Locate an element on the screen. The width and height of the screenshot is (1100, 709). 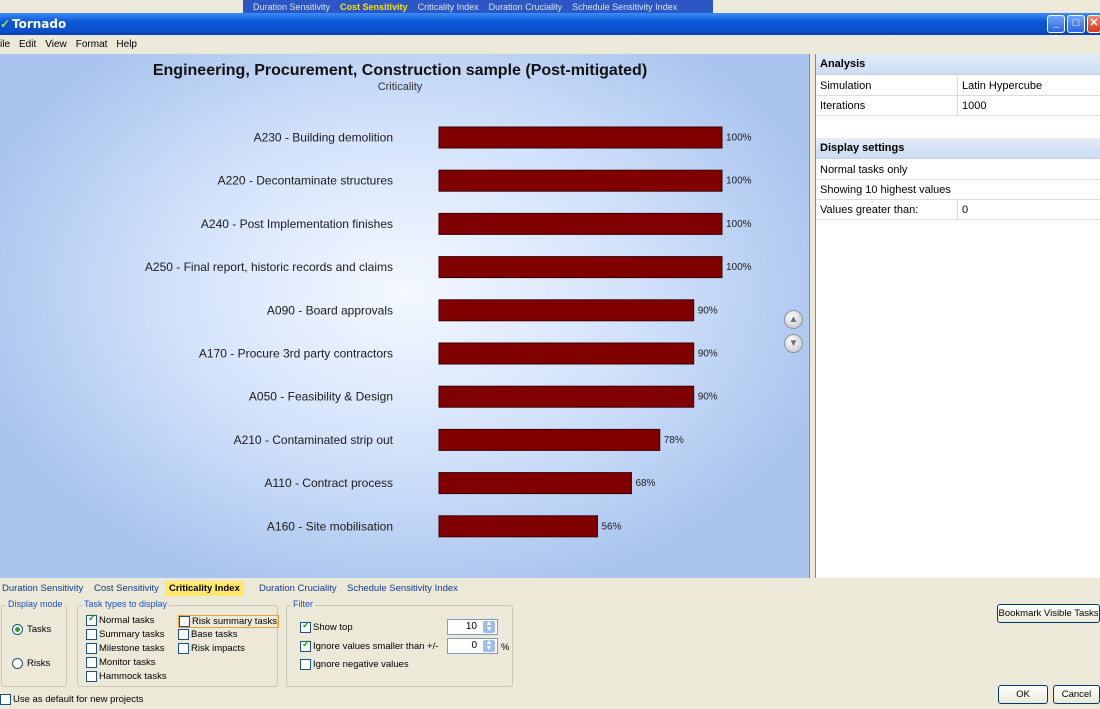
display-row: Values greater than: 0 is located at coordinates (958, 210).